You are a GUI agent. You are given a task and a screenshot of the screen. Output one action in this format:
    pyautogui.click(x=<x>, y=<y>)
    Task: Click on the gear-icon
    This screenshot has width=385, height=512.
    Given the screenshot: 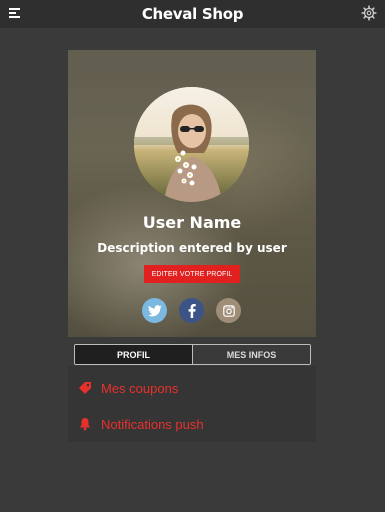 What is the action you would take?
    pyautogui.click(x=369, y=13)
    